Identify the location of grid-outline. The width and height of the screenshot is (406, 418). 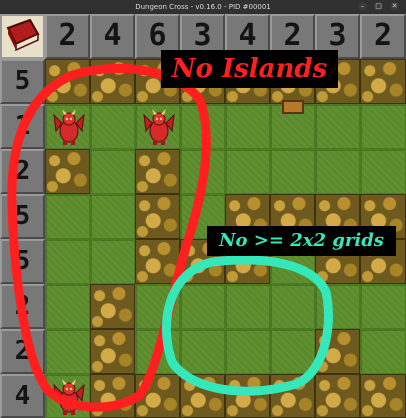
(247, 325).